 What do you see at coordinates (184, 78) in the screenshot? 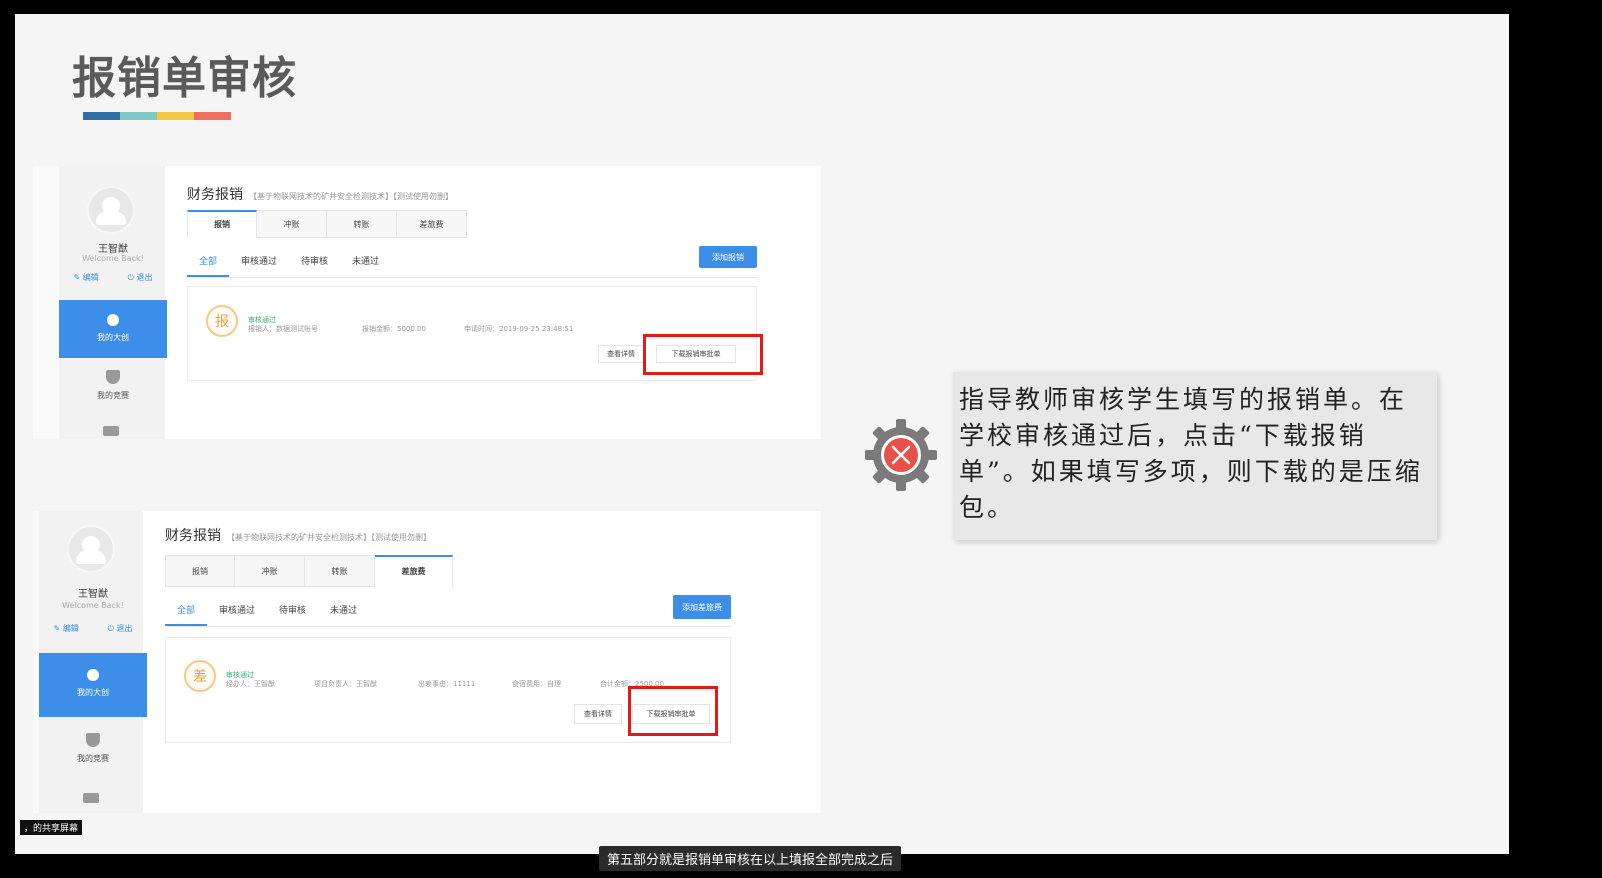
I see `slide-title: 报销单审核` at bounding box center [184, 78].